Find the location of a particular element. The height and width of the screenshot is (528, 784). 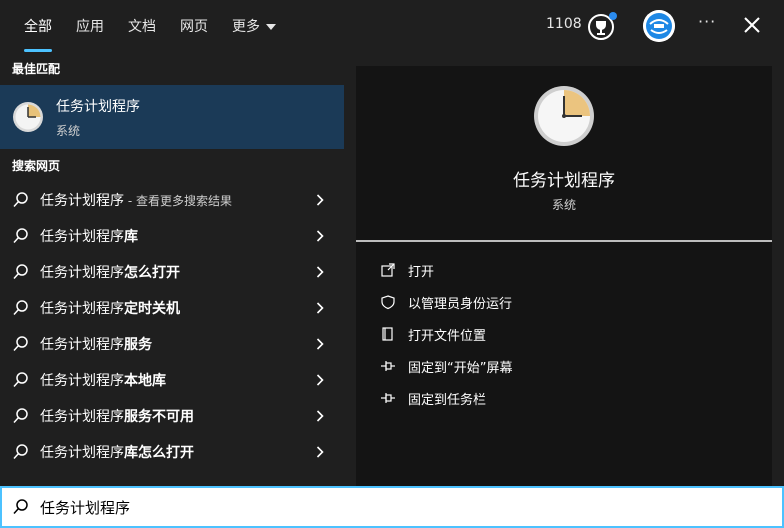

app-title: 任务计划程序 is located at coordinates (564, 181).